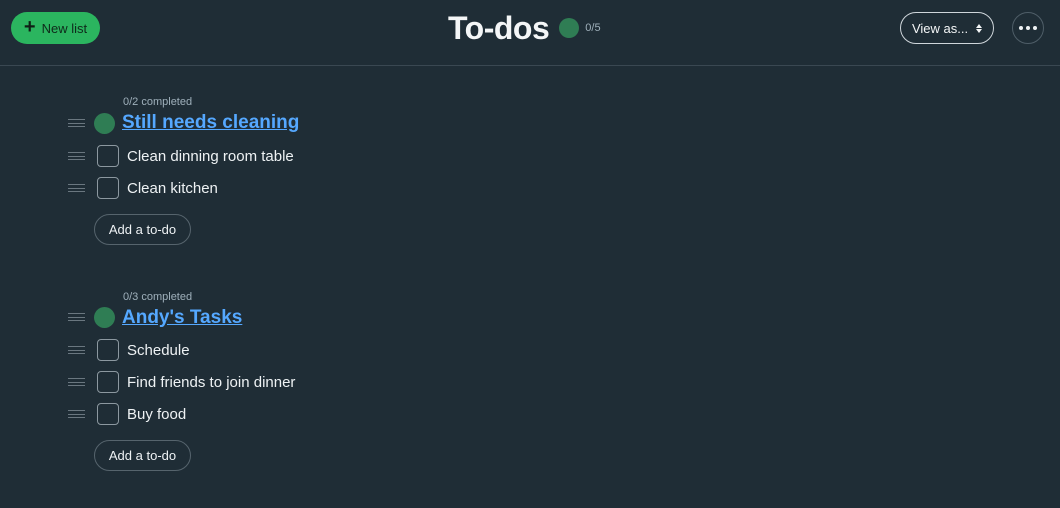 This screenshot has width=1060, height=508. Describe the element at coordinates (569, 28) in the screenshot. I see `progress-dot` at that location.